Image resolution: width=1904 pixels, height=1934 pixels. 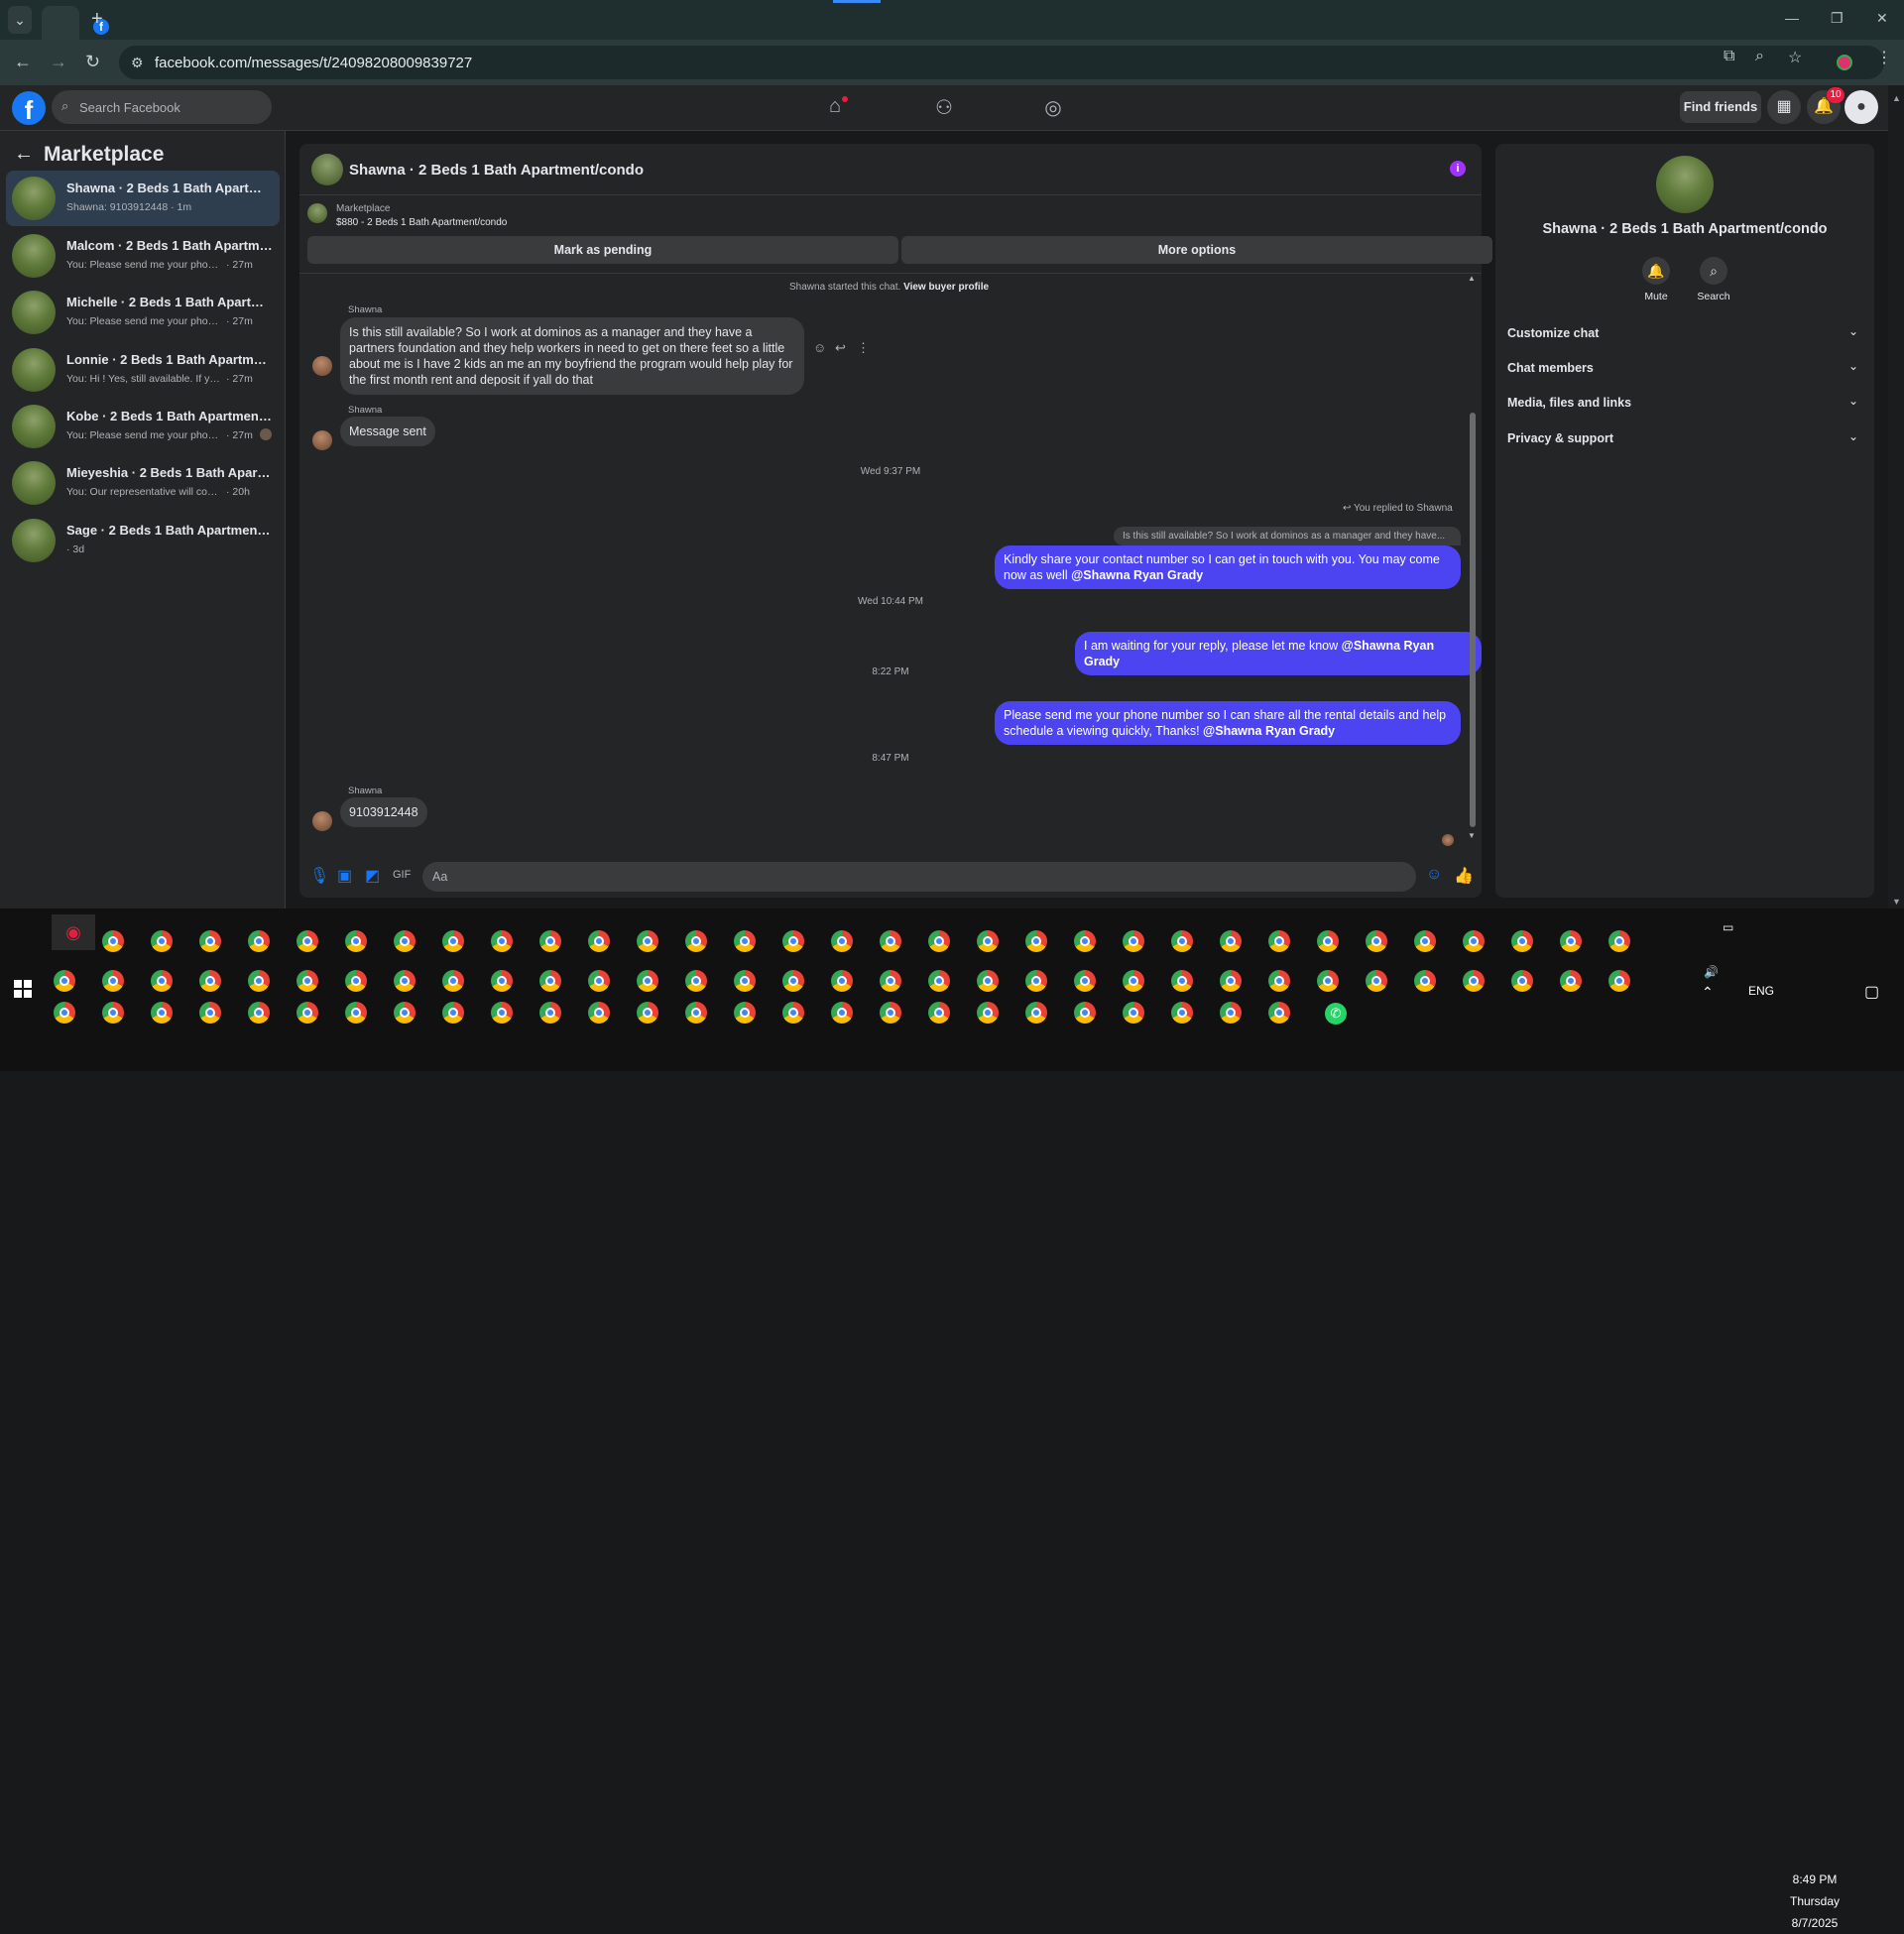 I want to click on chat-avatar, so click(x=327, y=169).